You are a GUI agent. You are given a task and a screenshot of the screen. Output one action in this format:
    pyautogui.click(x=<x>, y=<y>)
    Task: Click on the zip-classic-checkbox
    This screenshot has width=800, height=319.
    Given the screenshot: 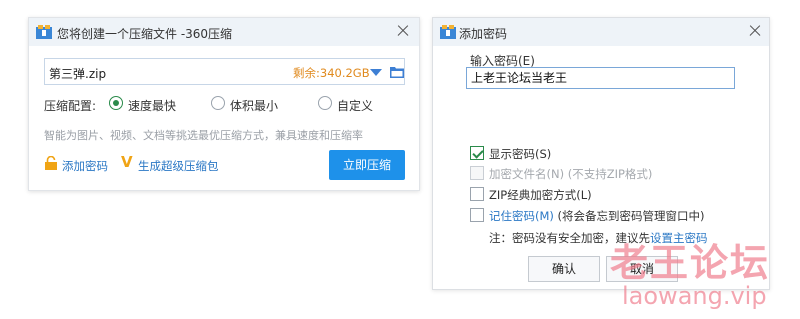 What is the action you would take?
    pyautogui.click(x=477, y=194)
    